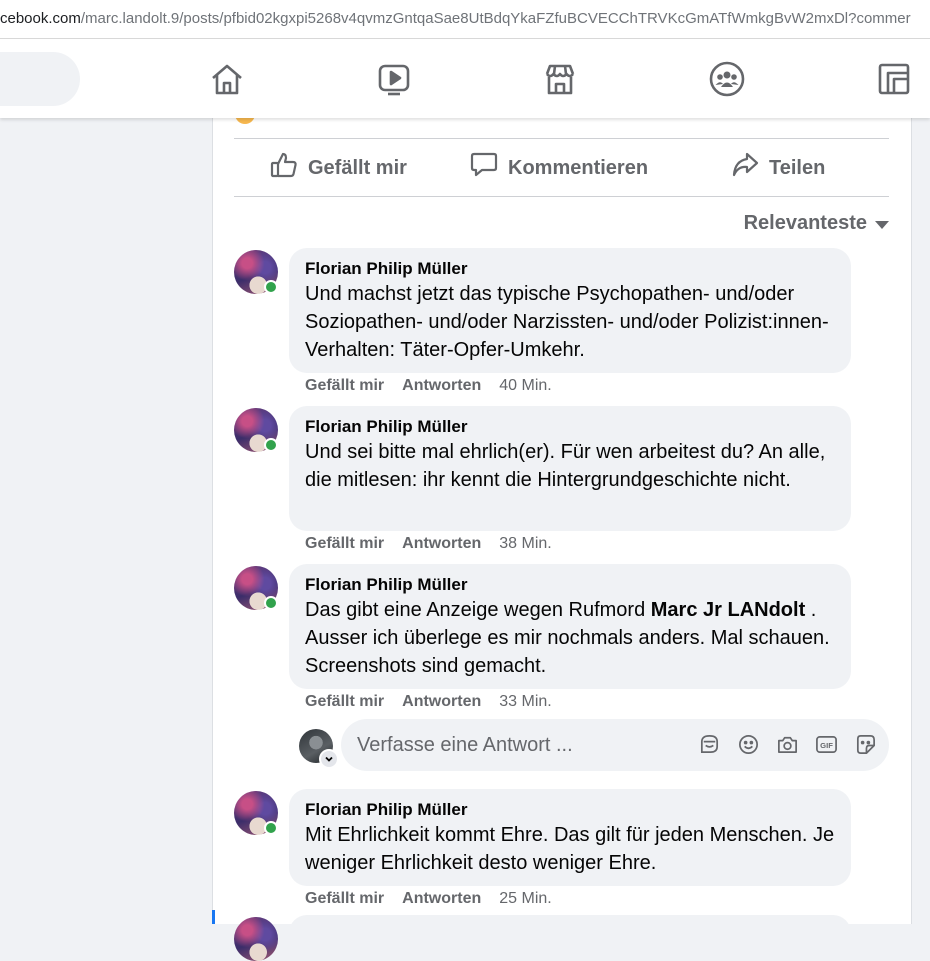 This screenshot has width=930, height=961. Describe the element at coordinates (525, 702) in the screenshot. I see `comment-timestamp: 33 Min.` at that location.